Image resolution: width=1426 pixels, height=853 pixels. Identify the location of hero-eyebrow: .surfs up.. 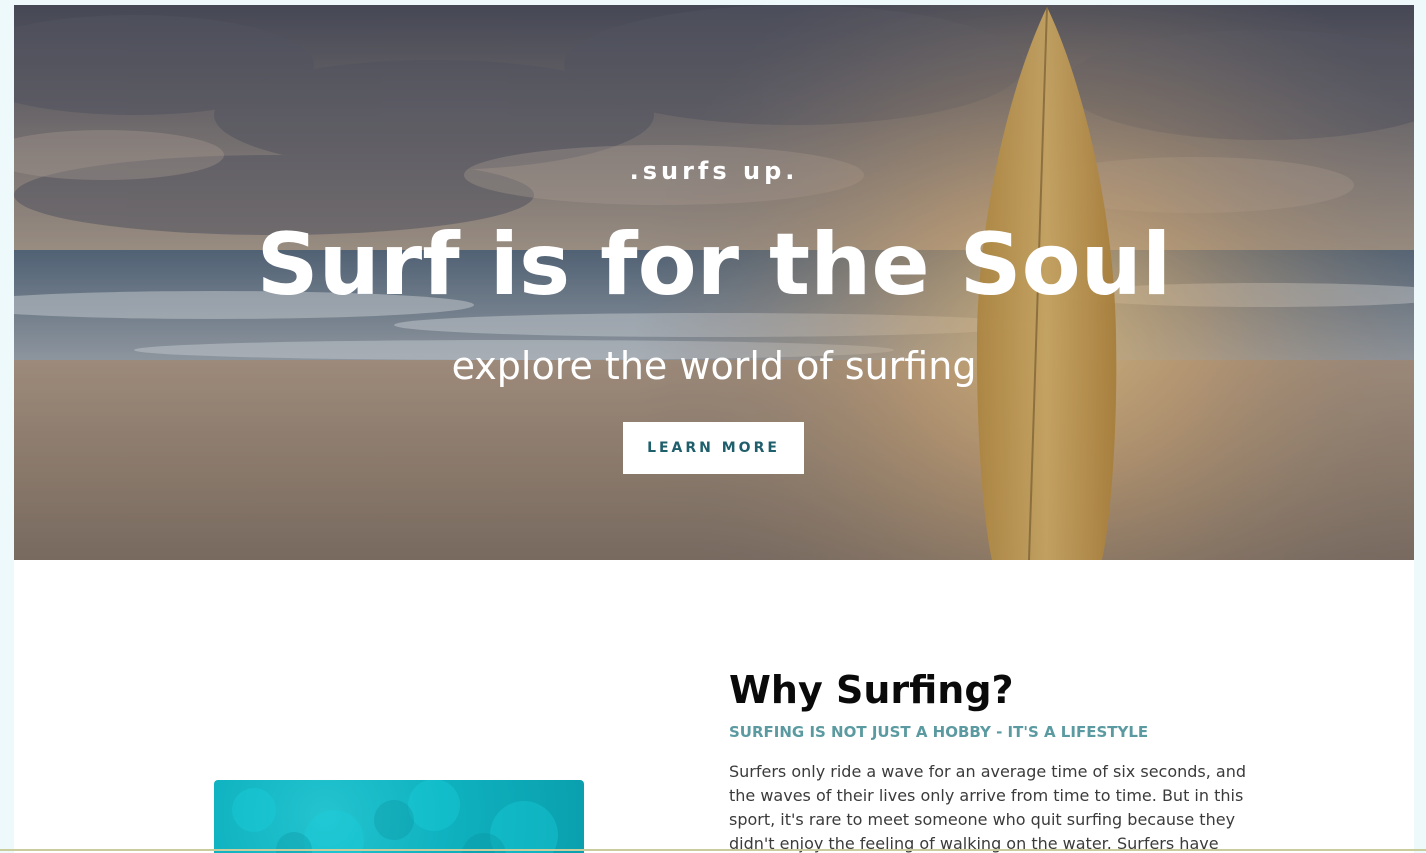
(714, 171).